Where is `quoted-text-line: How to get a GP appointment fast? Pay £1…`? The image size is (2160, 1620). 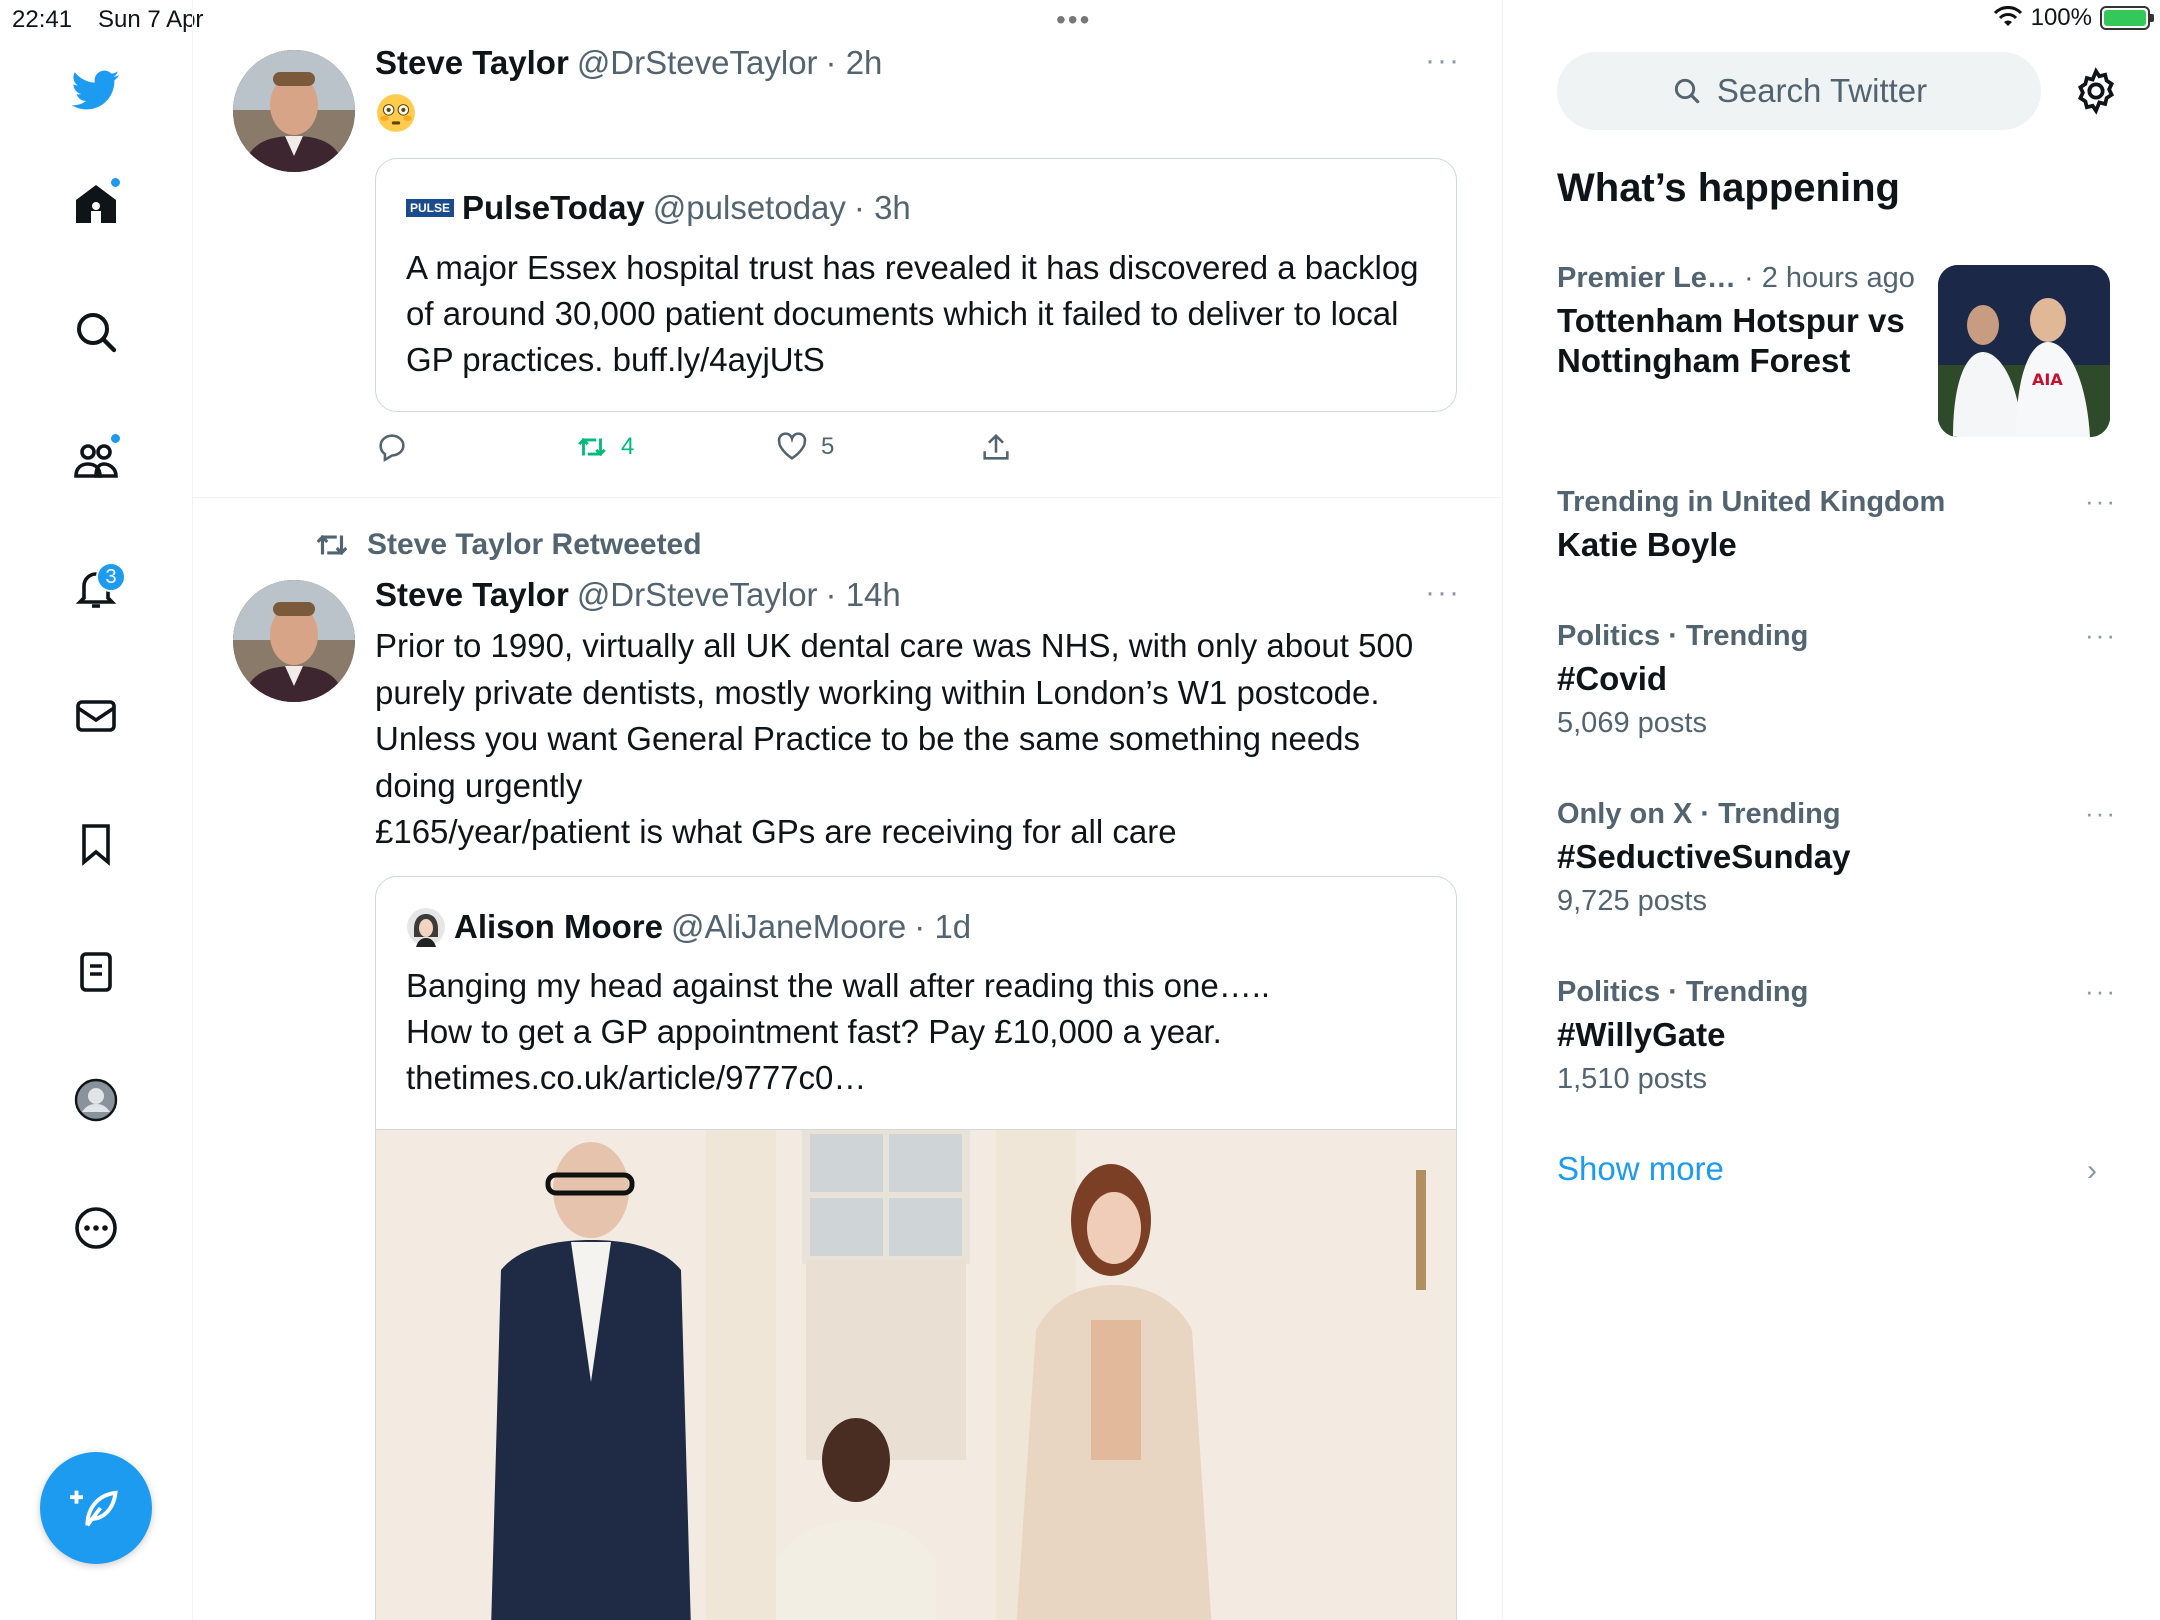 quoted-text-line: How to get a GP appointment fast? Pay £1… is located at coordinates (814, 1031).